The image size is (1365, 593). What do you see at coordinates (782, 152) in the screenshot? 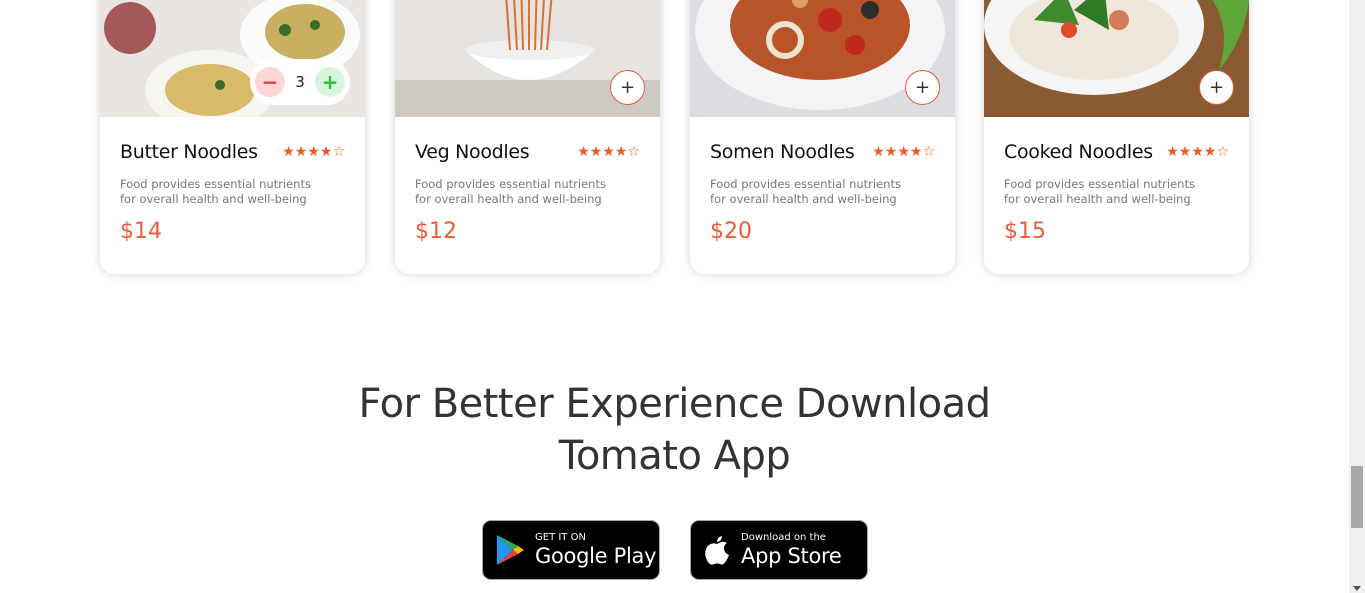
I see `food-name: Somen Noodles` at bounding box center [782, 152].